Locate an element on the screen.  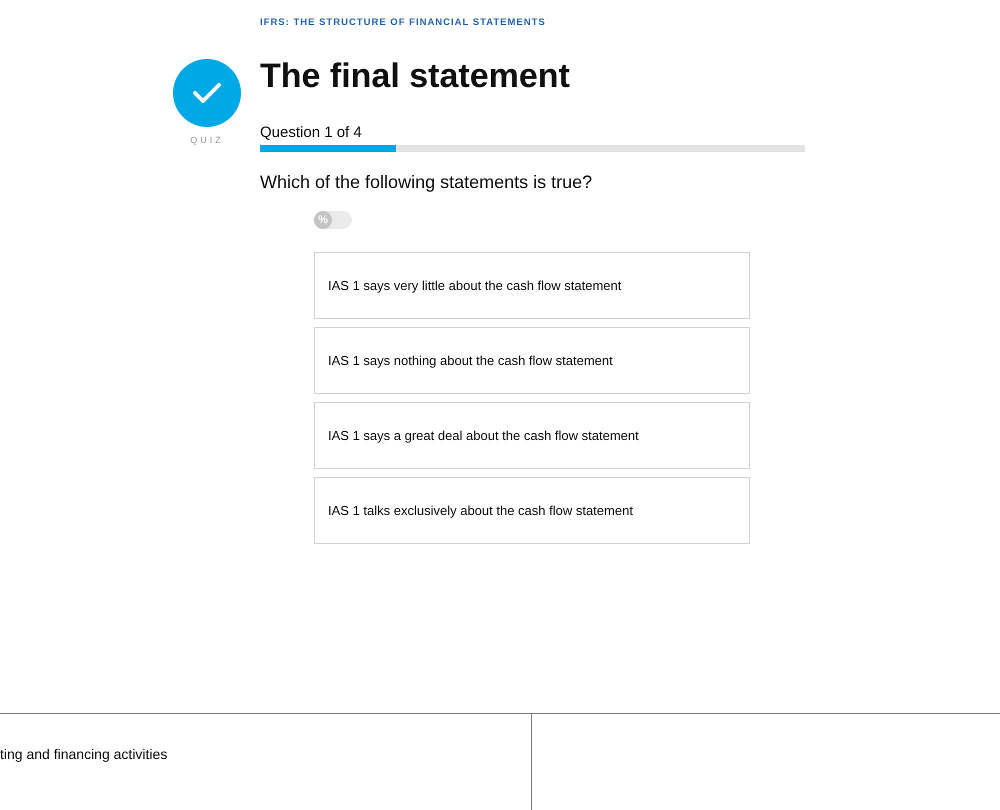
page-title: The final statement is located at coordinates (415, 76).